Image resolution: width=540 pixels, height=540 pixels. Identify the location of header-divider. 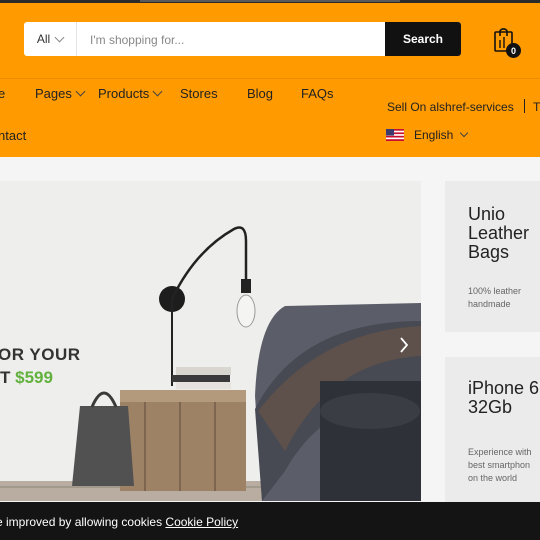
(270, 78).